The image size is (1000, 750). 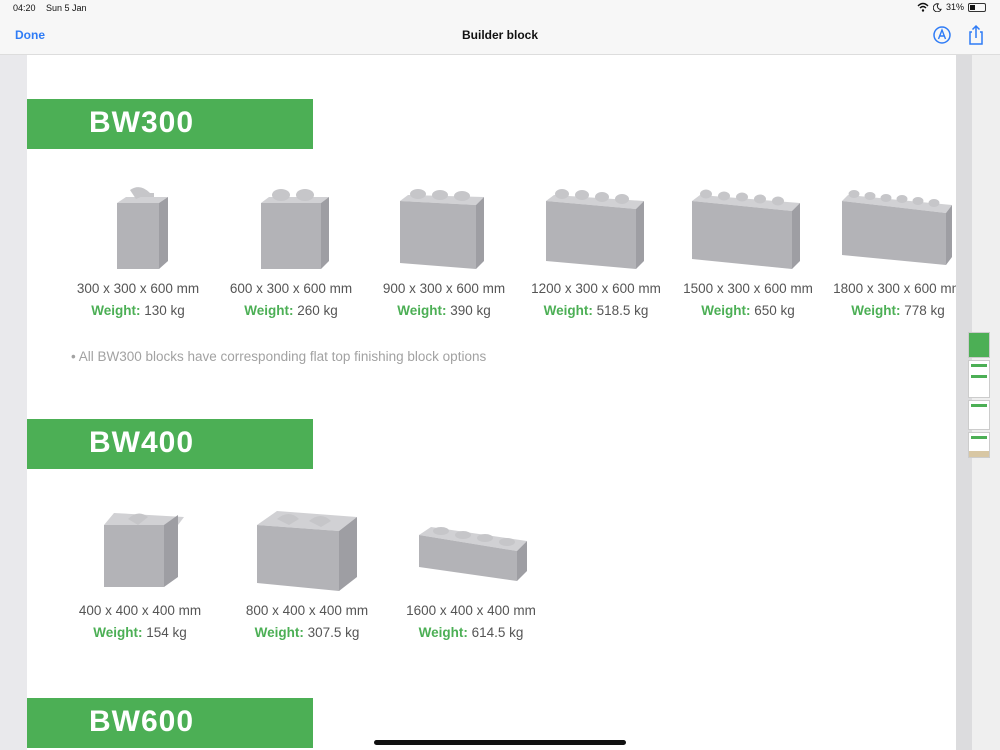 I want to click on block-weight: 614.5 kg, so click(x=497, y=632).